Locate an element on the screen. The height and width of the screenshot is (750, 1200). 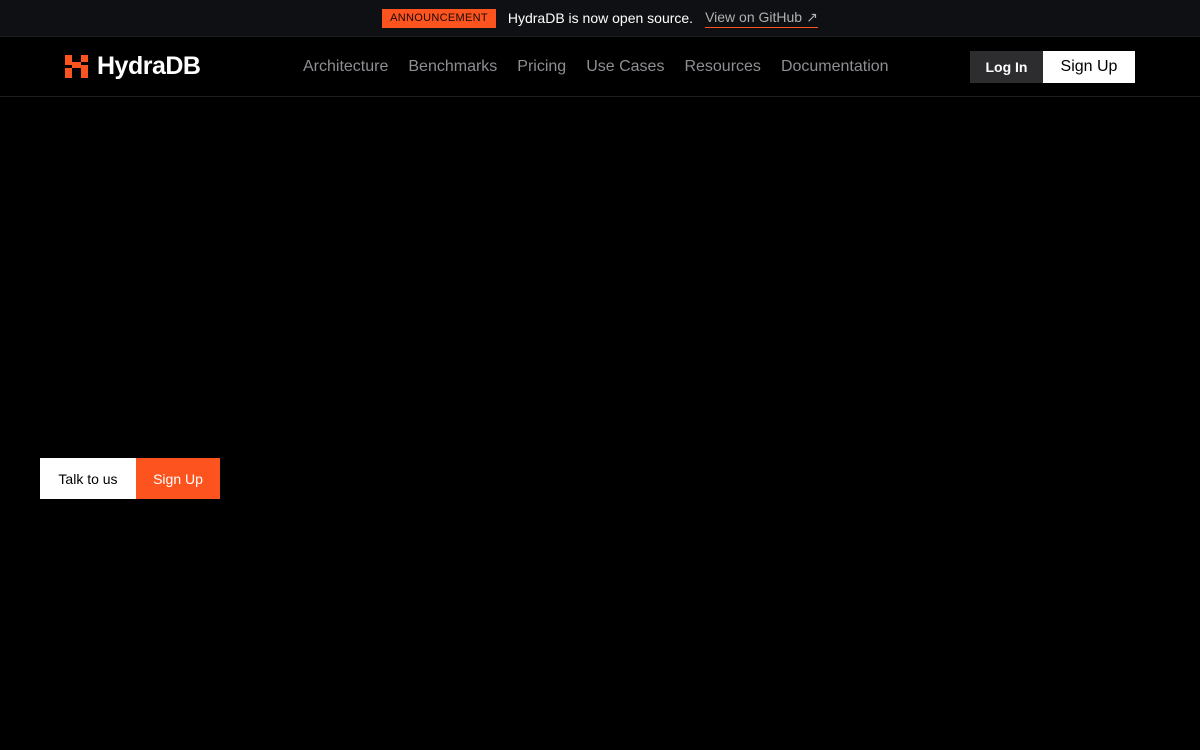
hero-signup-button: Sign Up is located at coordinates (178, 478).